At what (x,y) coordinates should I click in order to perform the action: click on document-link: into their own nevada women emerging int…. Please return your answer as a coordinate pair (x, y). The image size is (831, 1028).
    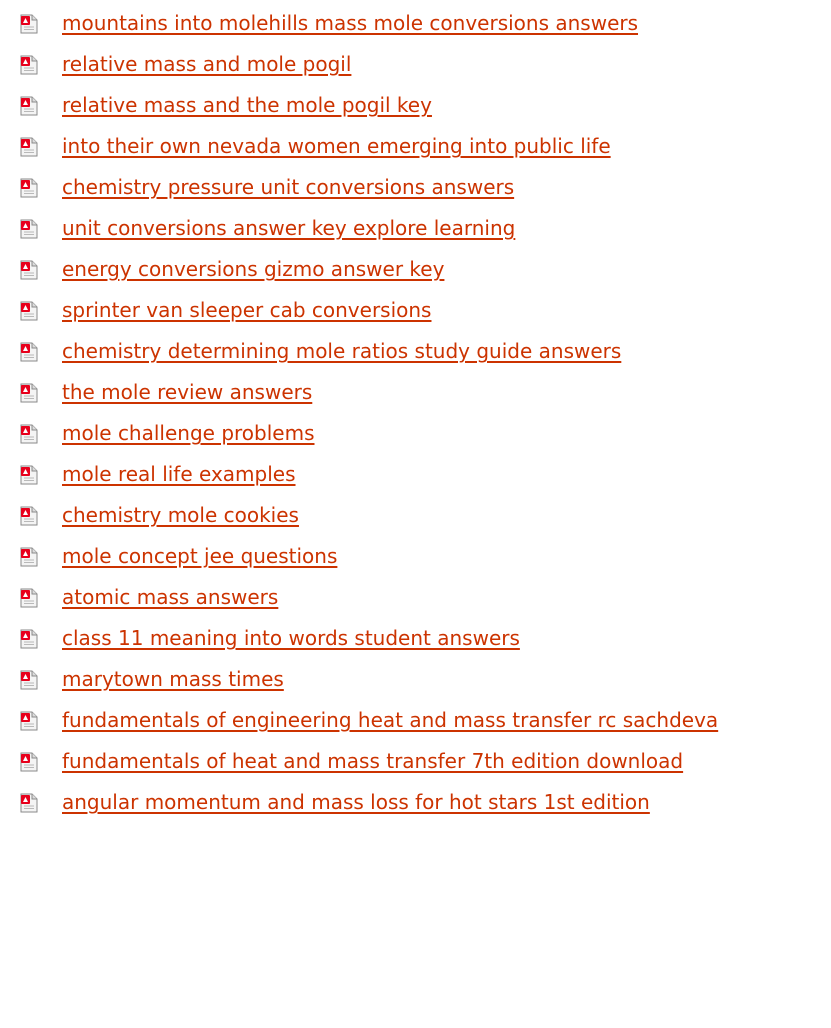
    Looking at the image, I should click on (336, 146).